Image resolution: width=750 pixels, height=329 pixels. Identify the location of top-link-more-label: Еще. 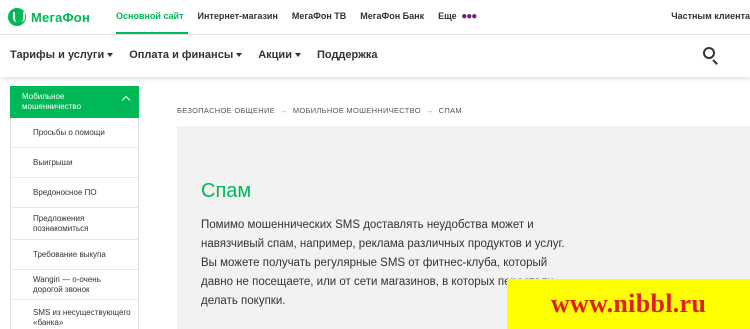
(447, 16).